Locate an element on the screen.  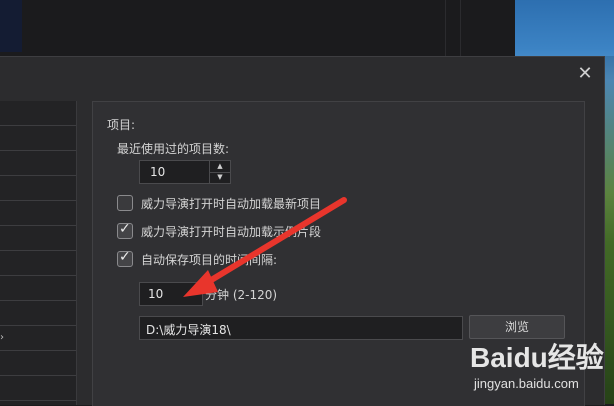
auto-load-latest-checkbox is located at coordinates (125, 203).